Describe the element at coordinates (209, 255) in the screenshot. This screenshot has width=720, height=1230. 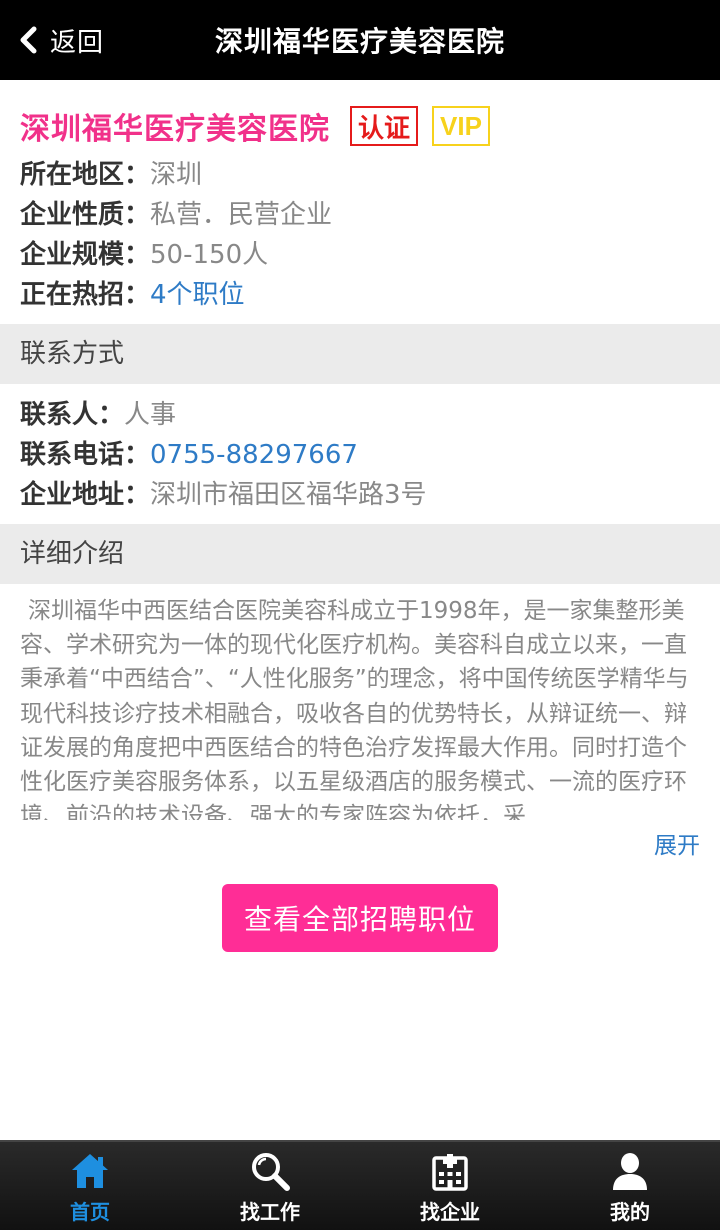
I see `field-value: 50-150人` at that location.